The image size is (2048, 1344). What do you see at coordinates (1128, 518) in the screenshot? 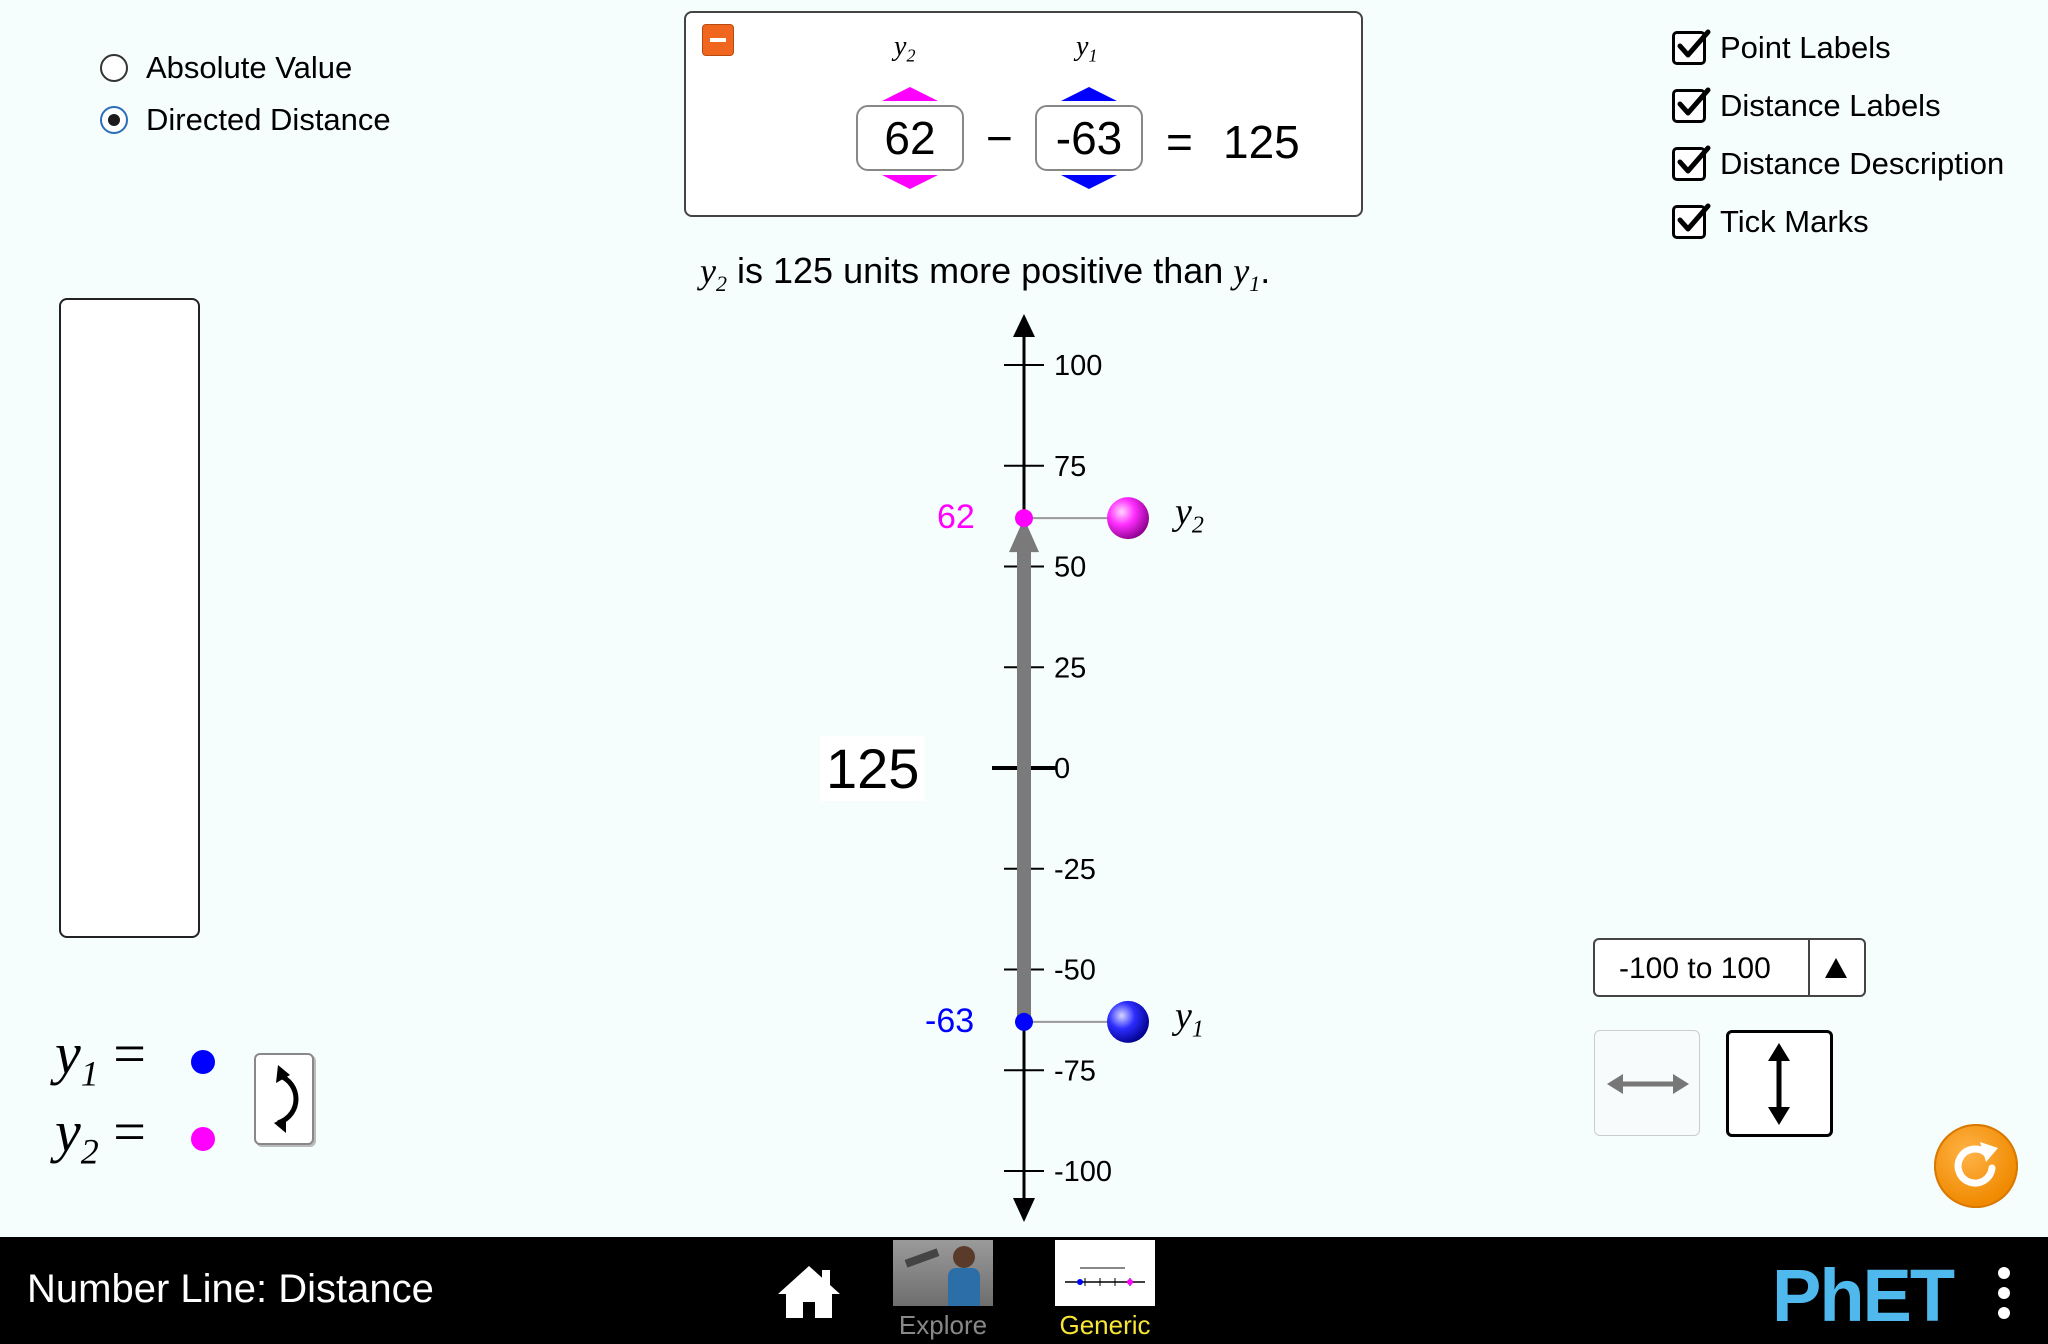
I see `y2-point-handle` at bounding box center [1128, 518].